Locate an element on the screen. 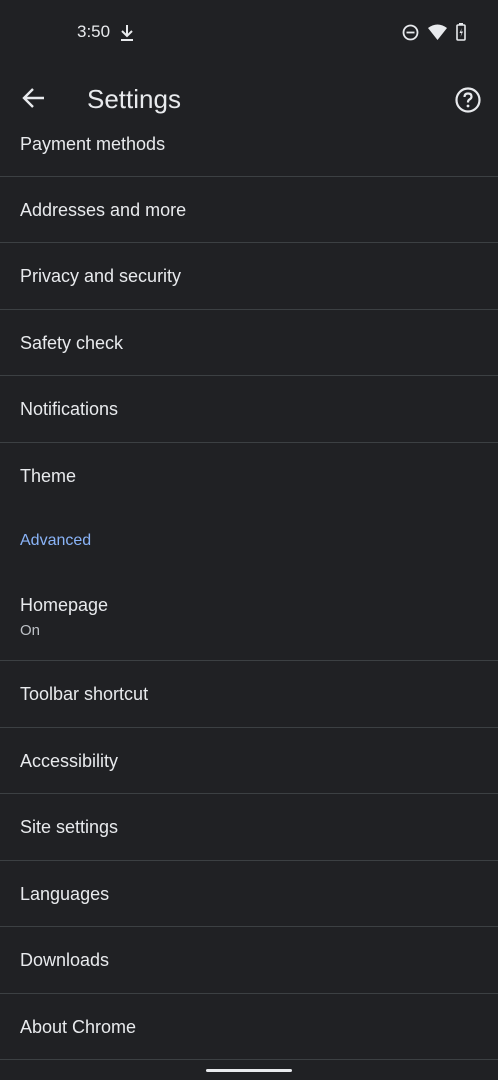  setting-addresses: Addresses and more is located at coordinates (249, 209).